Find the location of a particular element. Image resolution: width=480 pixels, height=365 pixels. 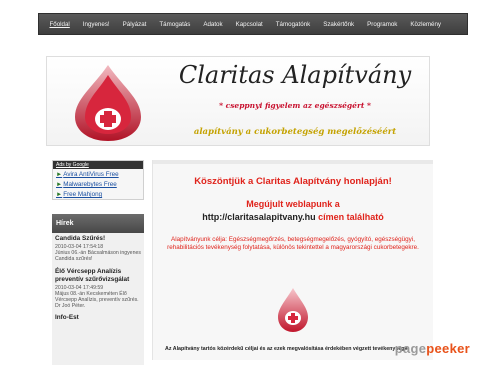

nav-item-ingyenes: Ingyenes! is located at coordinates (96, 24).